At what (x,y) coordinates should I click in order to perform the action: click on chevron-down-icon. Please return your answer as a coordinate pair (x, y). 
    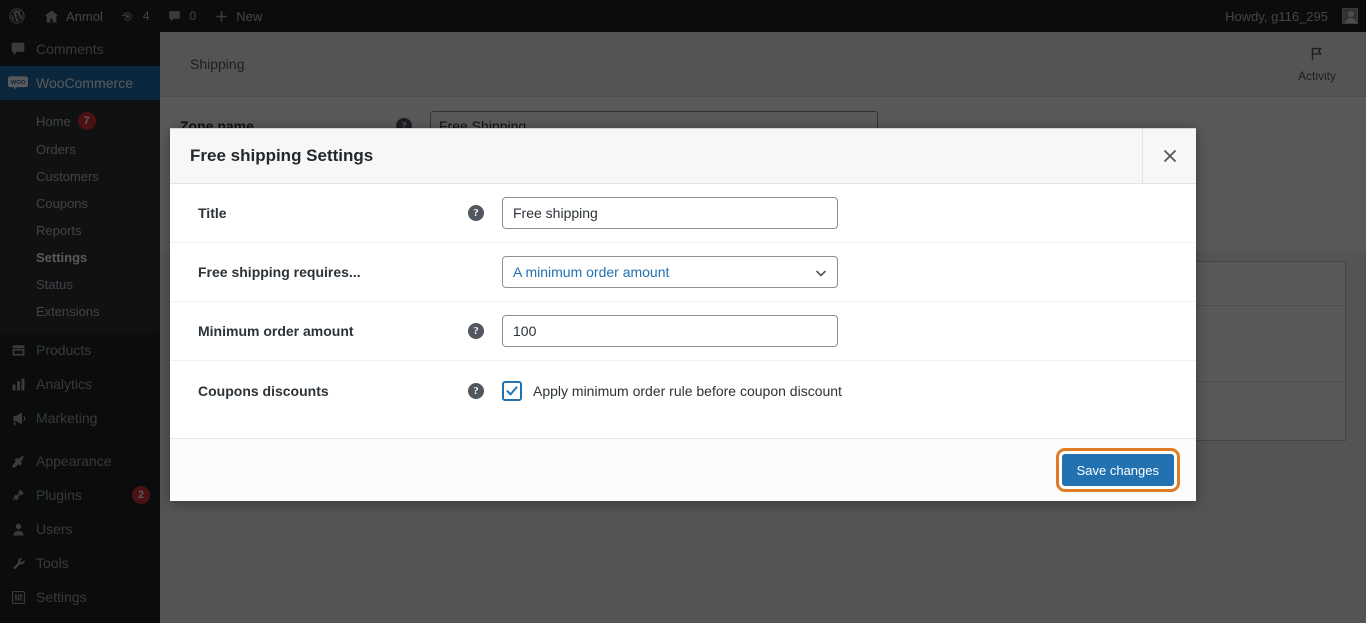
    Looking at the image, I should click on (821, 272).